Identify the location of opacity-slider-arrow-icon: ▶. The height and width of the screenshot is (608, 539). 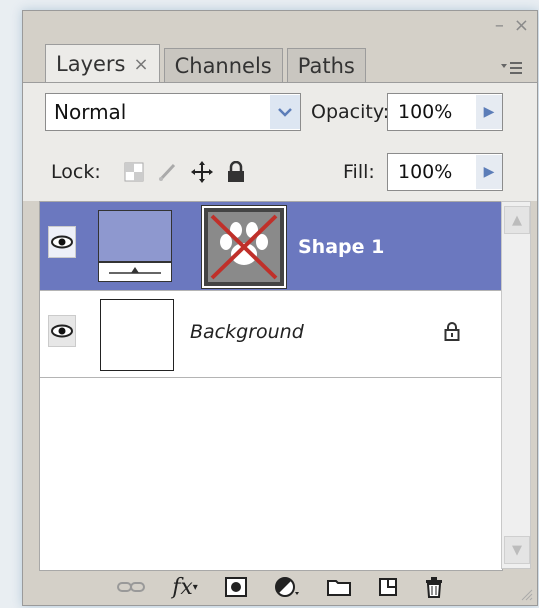
(489, 112).